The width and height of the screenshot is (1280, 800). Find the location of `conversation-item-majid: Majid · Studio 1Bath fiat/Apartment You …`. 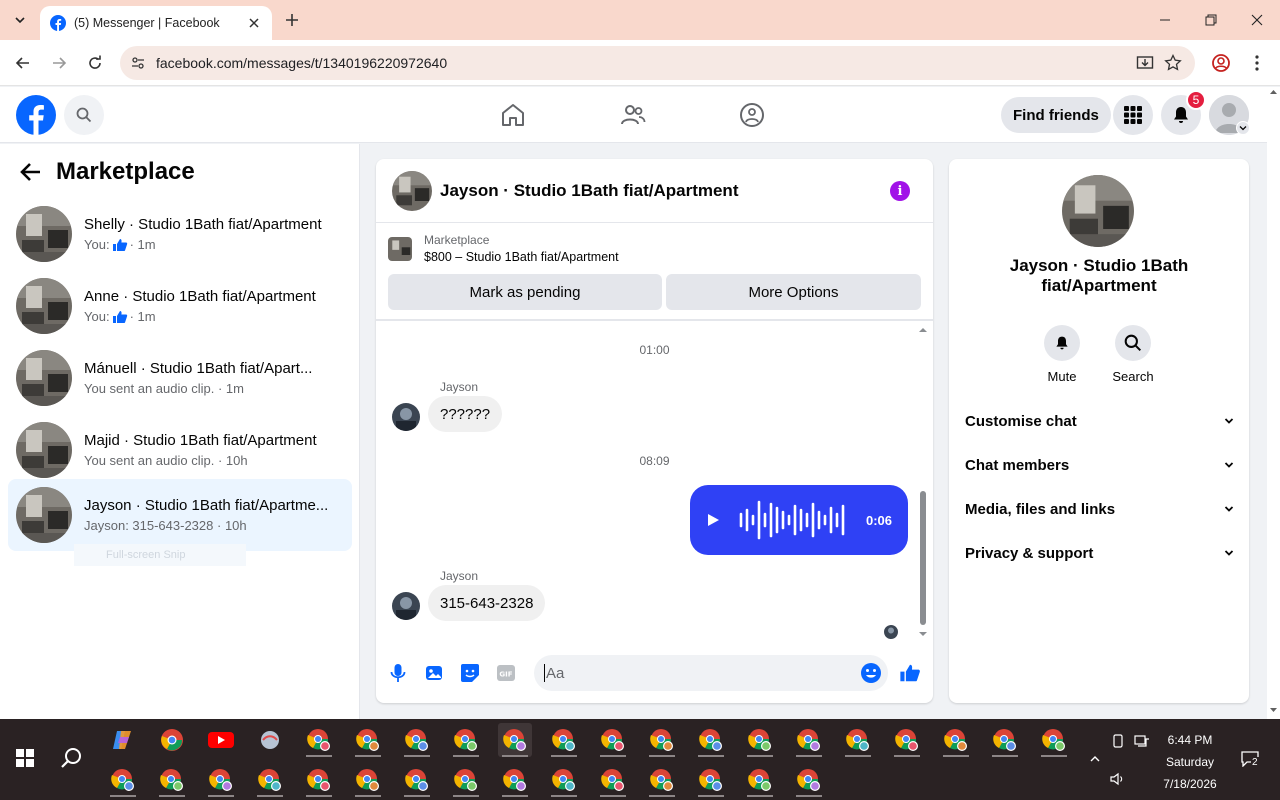

conversation-item-majid: Majid · Studio 1Bath fiat/Apartment You … is located at coordinates (180, 450).